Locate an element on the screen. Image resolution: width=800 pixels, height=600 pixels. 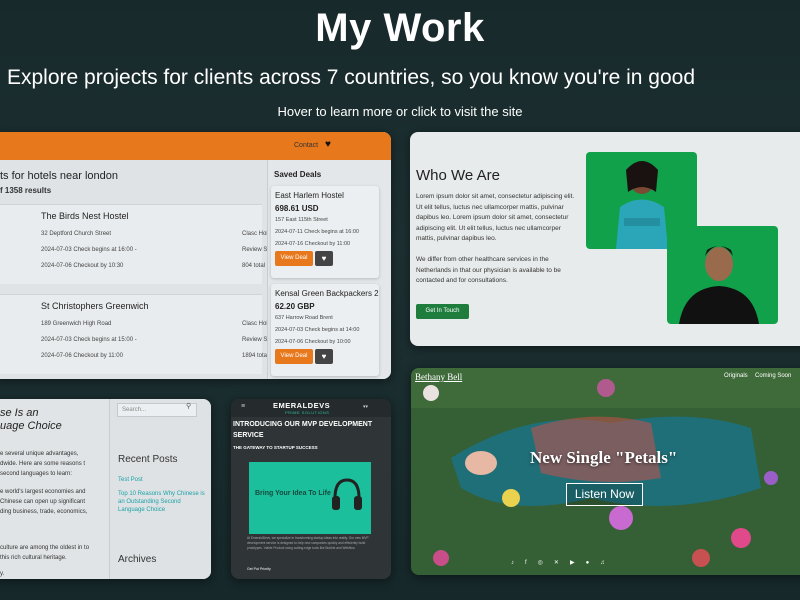
youtube-icon: ▶ is located at coordinates (578, 563).